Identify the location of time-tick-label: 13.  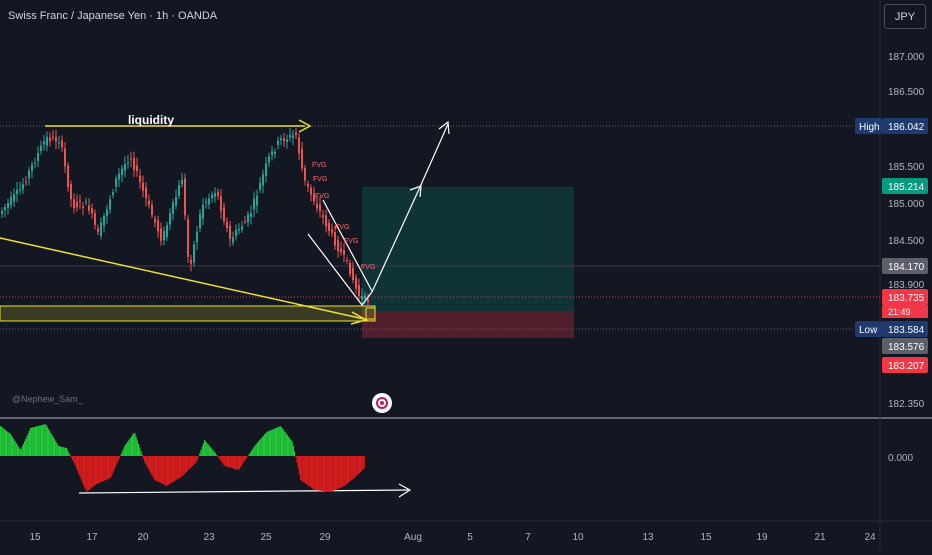
(648, 537).